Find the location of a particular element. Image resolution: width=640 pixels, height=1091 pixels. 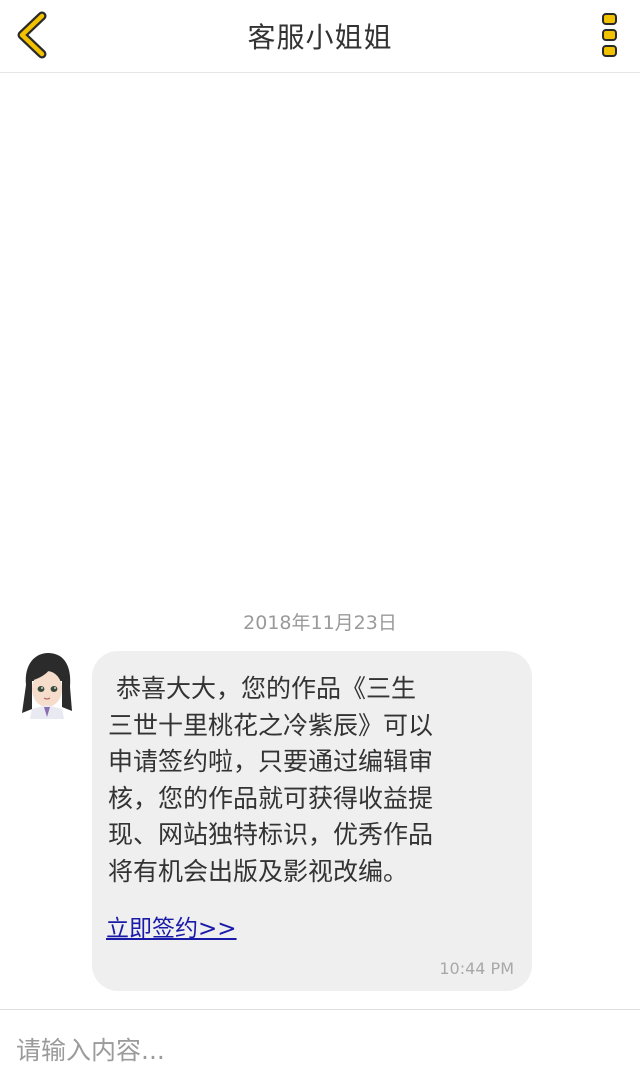

input-bar is located at coordinates (320, 1050).